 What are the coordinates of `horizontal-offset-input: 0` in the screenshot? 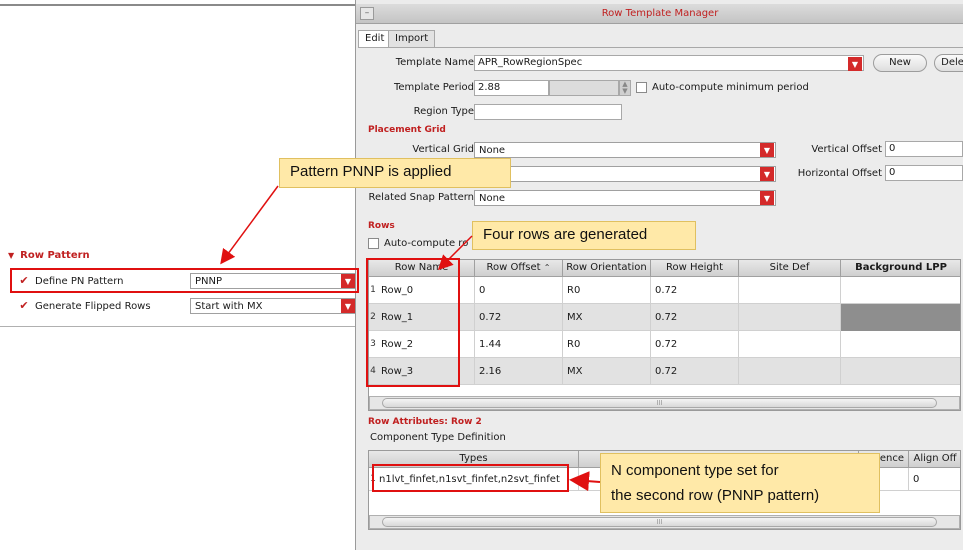 It's located at (924, 173).